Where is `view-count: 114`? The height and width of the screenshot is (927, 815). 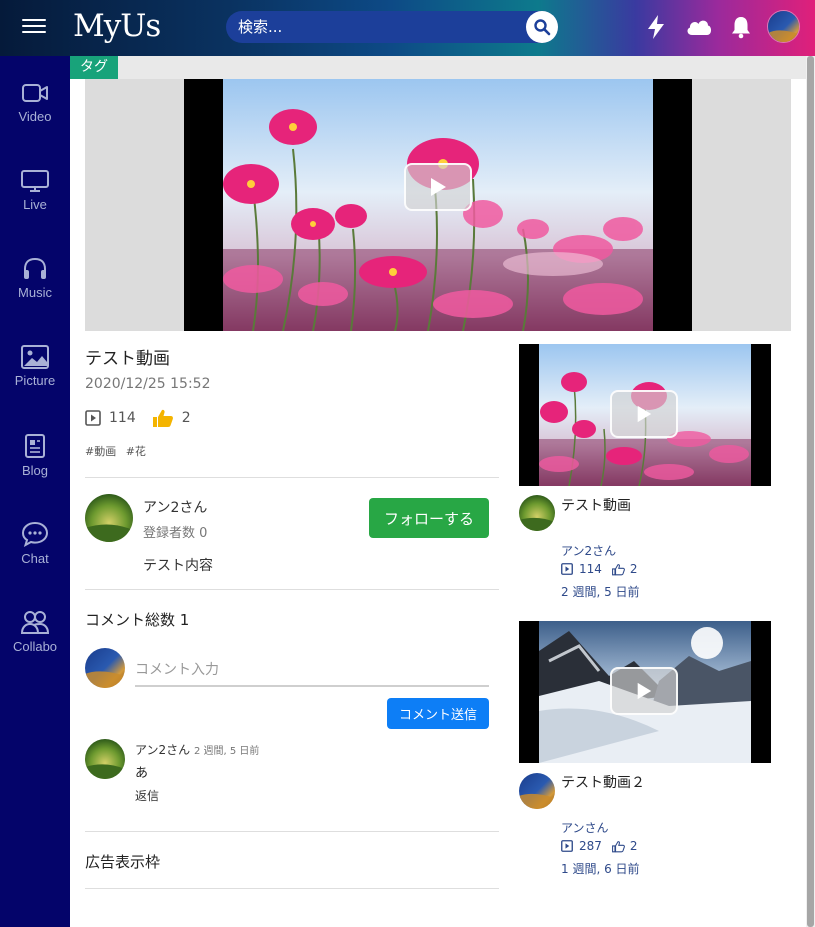
view-count: 114 is located at coordinates (122, 418).